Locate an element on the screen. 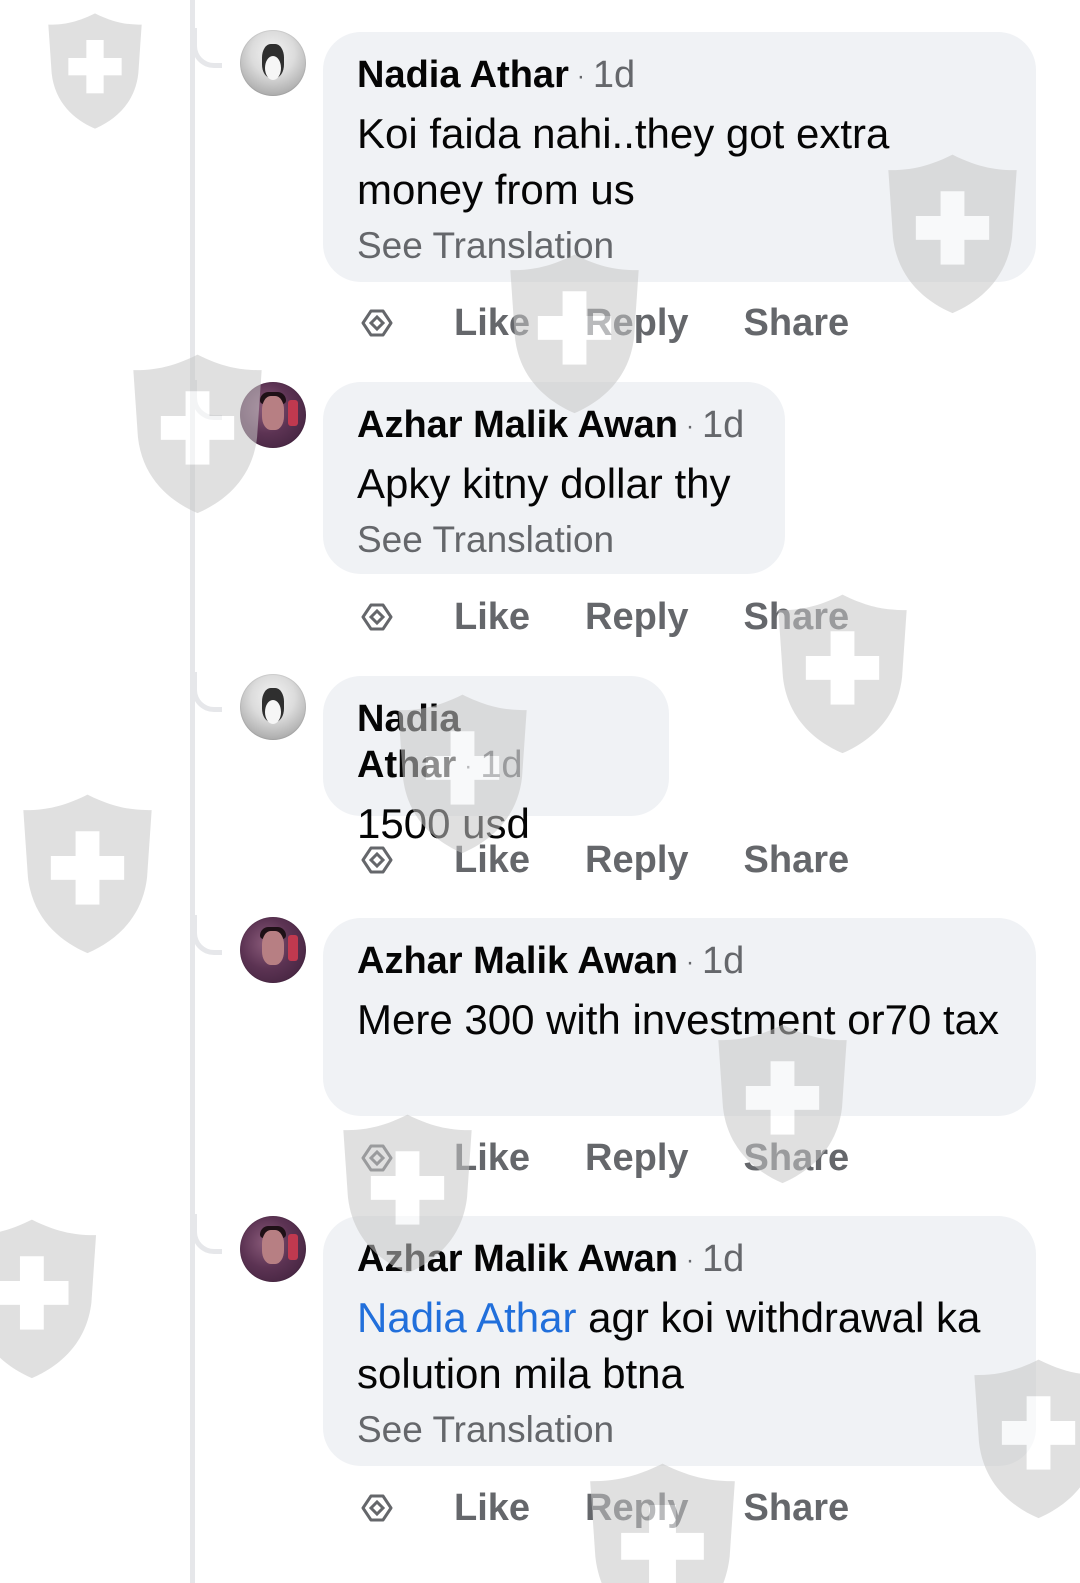 This screenshot has width=1080, height=1583. comment-text: Apky kitny dollar thy is located at coordinates (544, 483).